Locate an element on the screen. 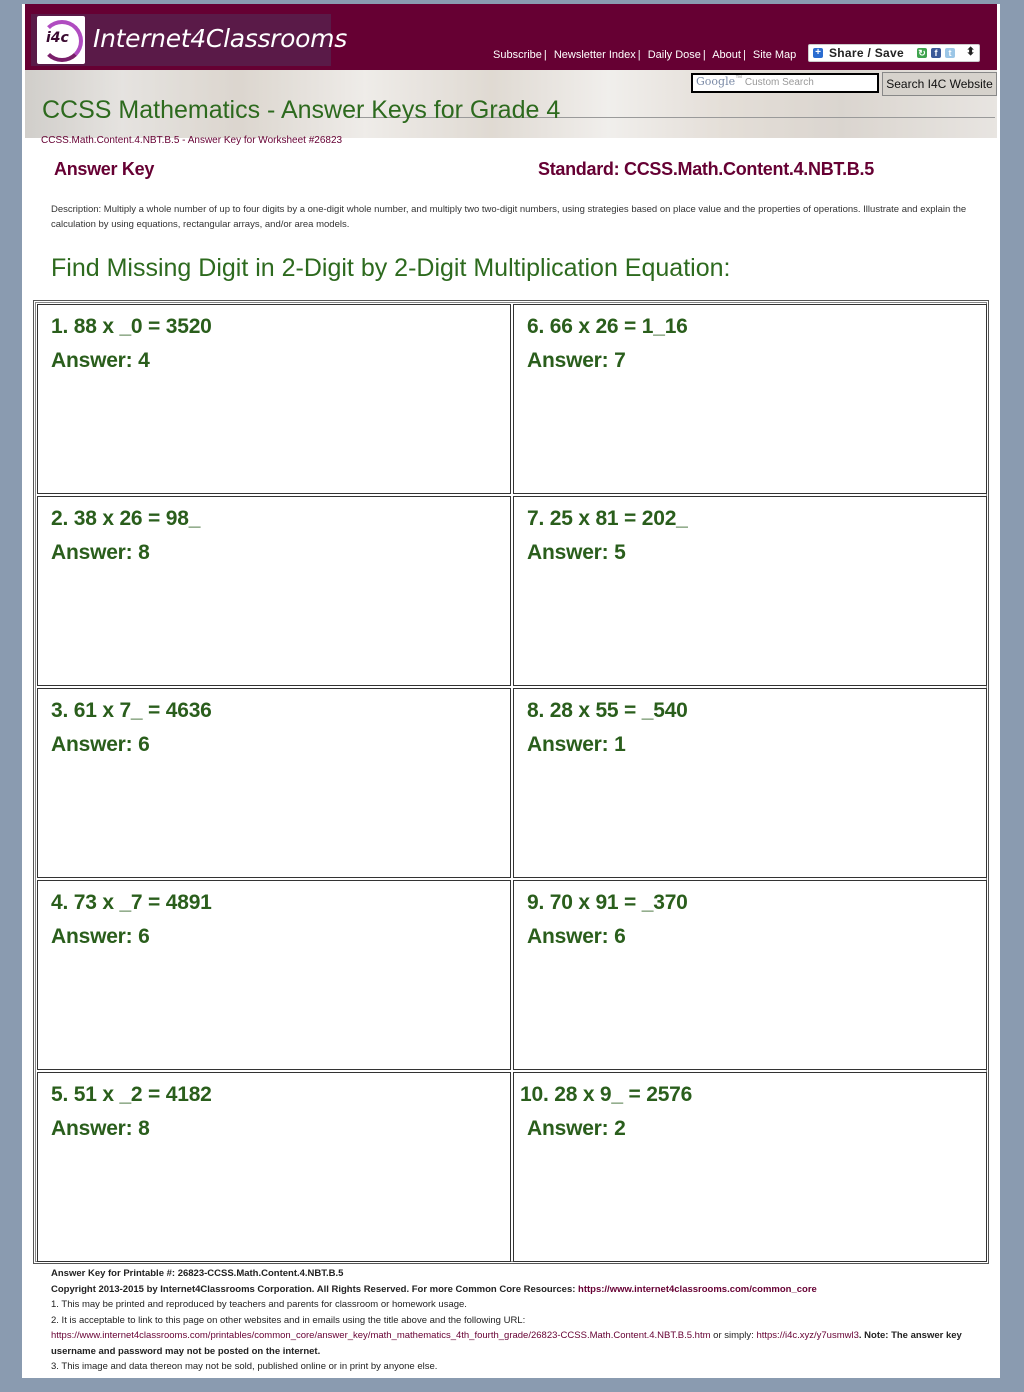 The height and width of the screenshot is (1392, 1024). search-input: Google™ Custom Search is located at coordinates (785, 83).